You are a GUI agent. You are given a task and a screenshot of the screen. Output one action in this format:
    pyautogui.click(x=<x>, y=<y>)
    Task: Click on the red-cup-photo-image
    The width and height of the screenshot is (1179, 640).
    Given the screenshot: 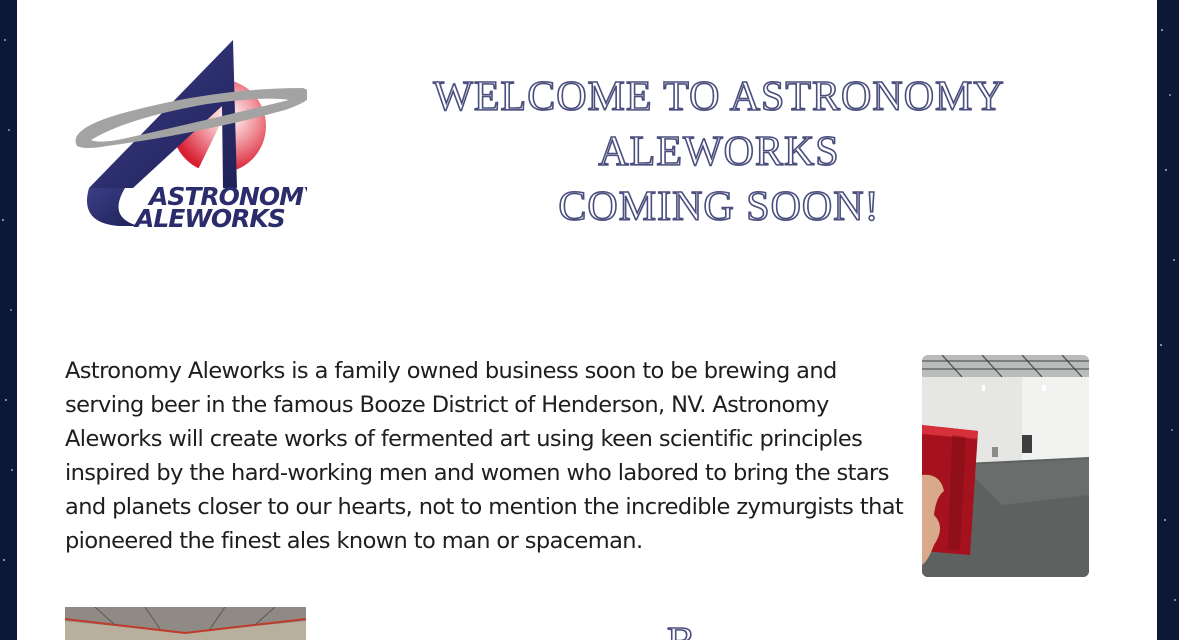 What is the action you would take?
    pyautogui.click(x=1005, y=466)
    